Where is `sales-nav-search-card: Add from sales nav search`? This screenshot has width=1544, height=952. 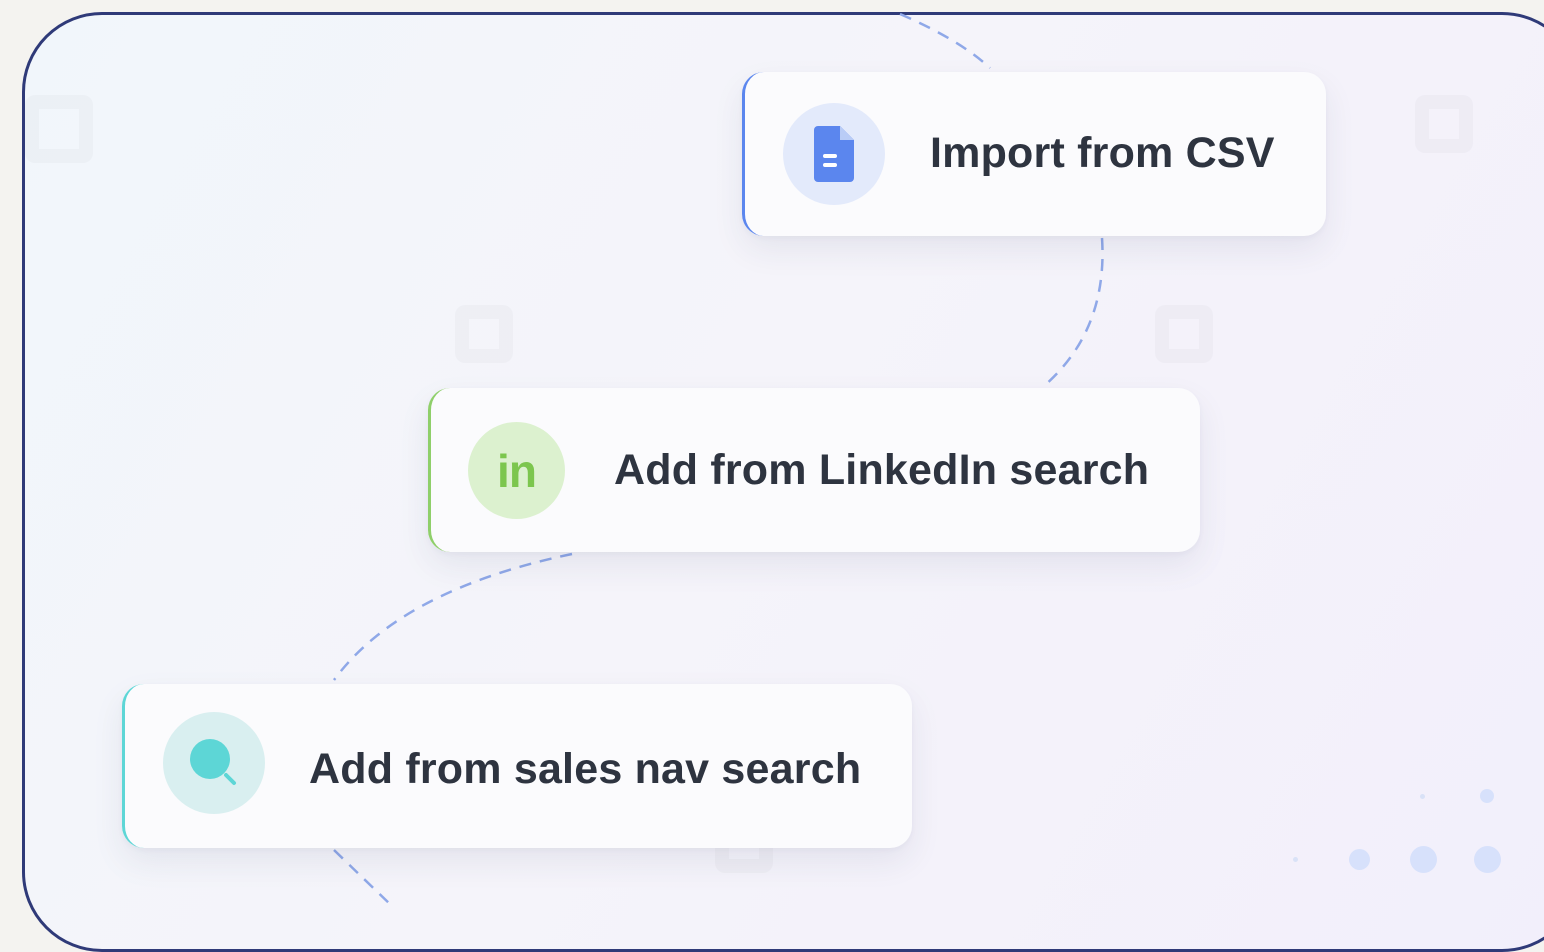 sales-nav-search-card: Add from sales nav search is located at coordinates (517, 766).